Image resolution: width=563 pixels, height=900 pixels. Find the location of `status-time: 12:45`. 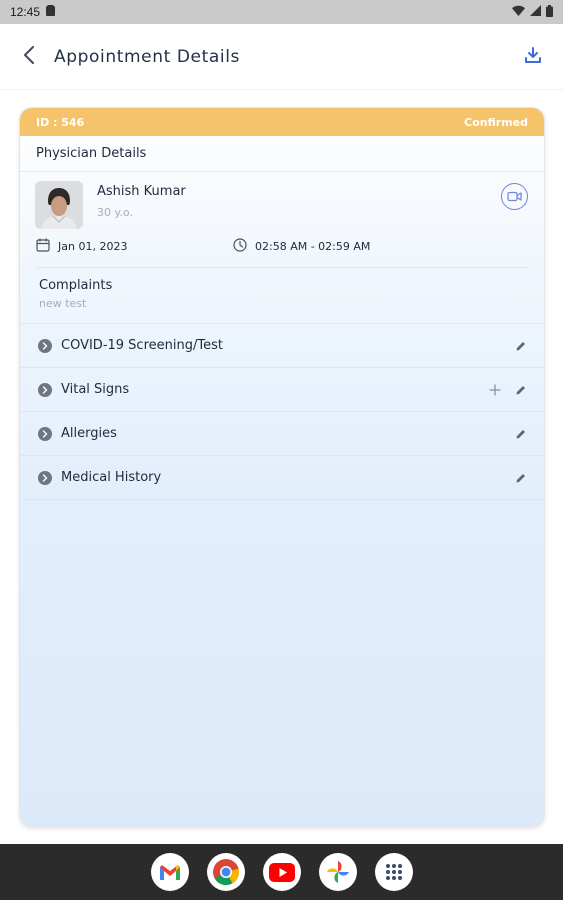

status-time: 12:45 is located at coordinates (25, 12).